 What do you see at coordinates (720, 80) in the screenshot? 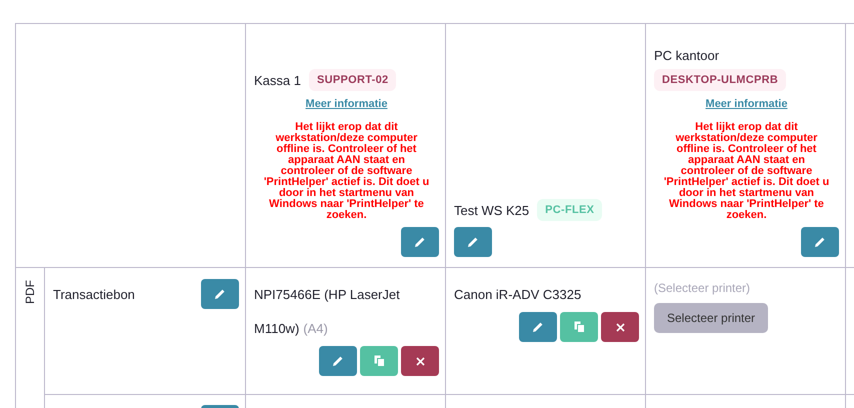
I see `hostname-tag: DESKTOP-ULMCPRB` at bounding box center [720, 80].